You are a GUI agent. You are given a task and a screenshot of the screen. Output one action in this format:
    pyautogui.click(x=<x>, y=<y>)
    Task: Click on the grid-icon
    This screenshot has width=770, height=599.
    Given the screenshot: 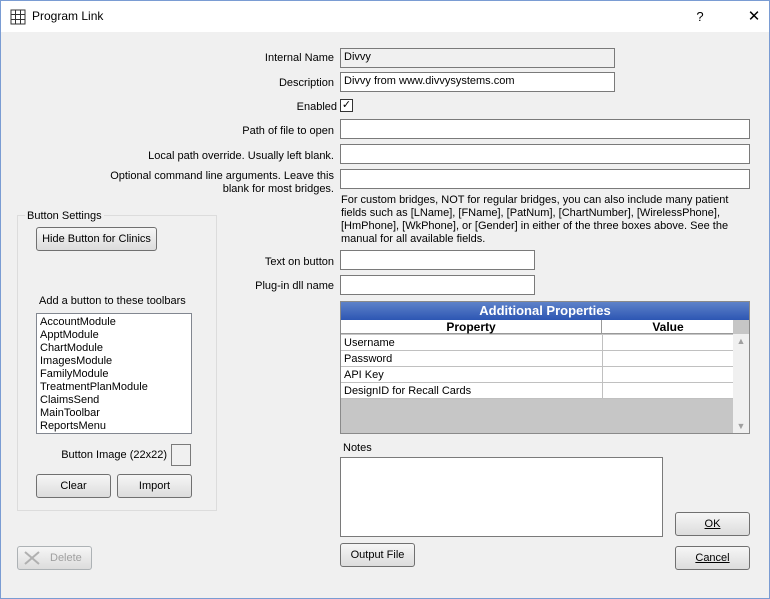 What is the action you would take?
    pyautogui.click(x=18, y=17)
    